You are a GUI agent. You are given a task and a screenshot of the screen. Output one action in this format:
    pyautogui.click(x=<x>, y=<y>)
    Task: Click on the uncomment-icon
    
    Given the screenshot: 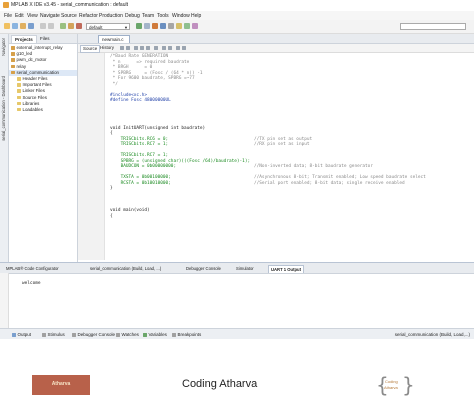 What is the action you would take?
    pyautogui.click(x=184, y=48)
    